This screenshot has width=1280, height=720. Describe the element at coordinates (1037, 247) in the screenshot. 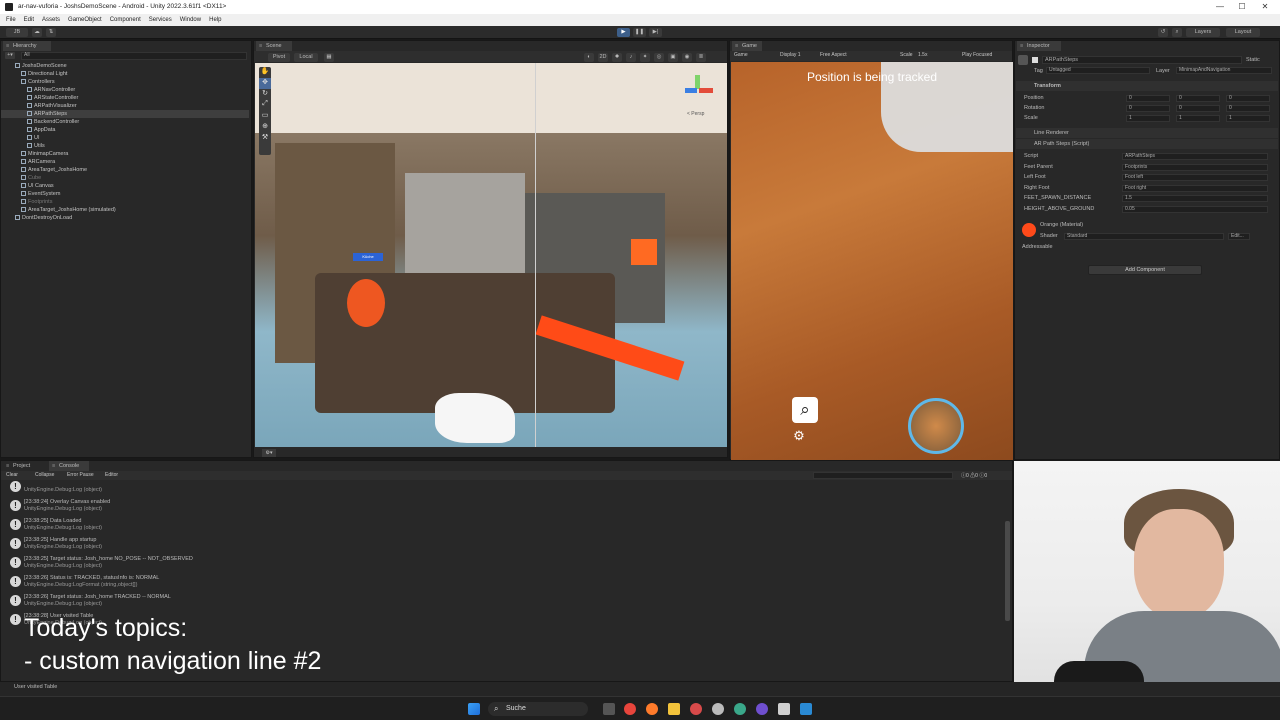

I see `addressable-toggle: Addressable` at that location.